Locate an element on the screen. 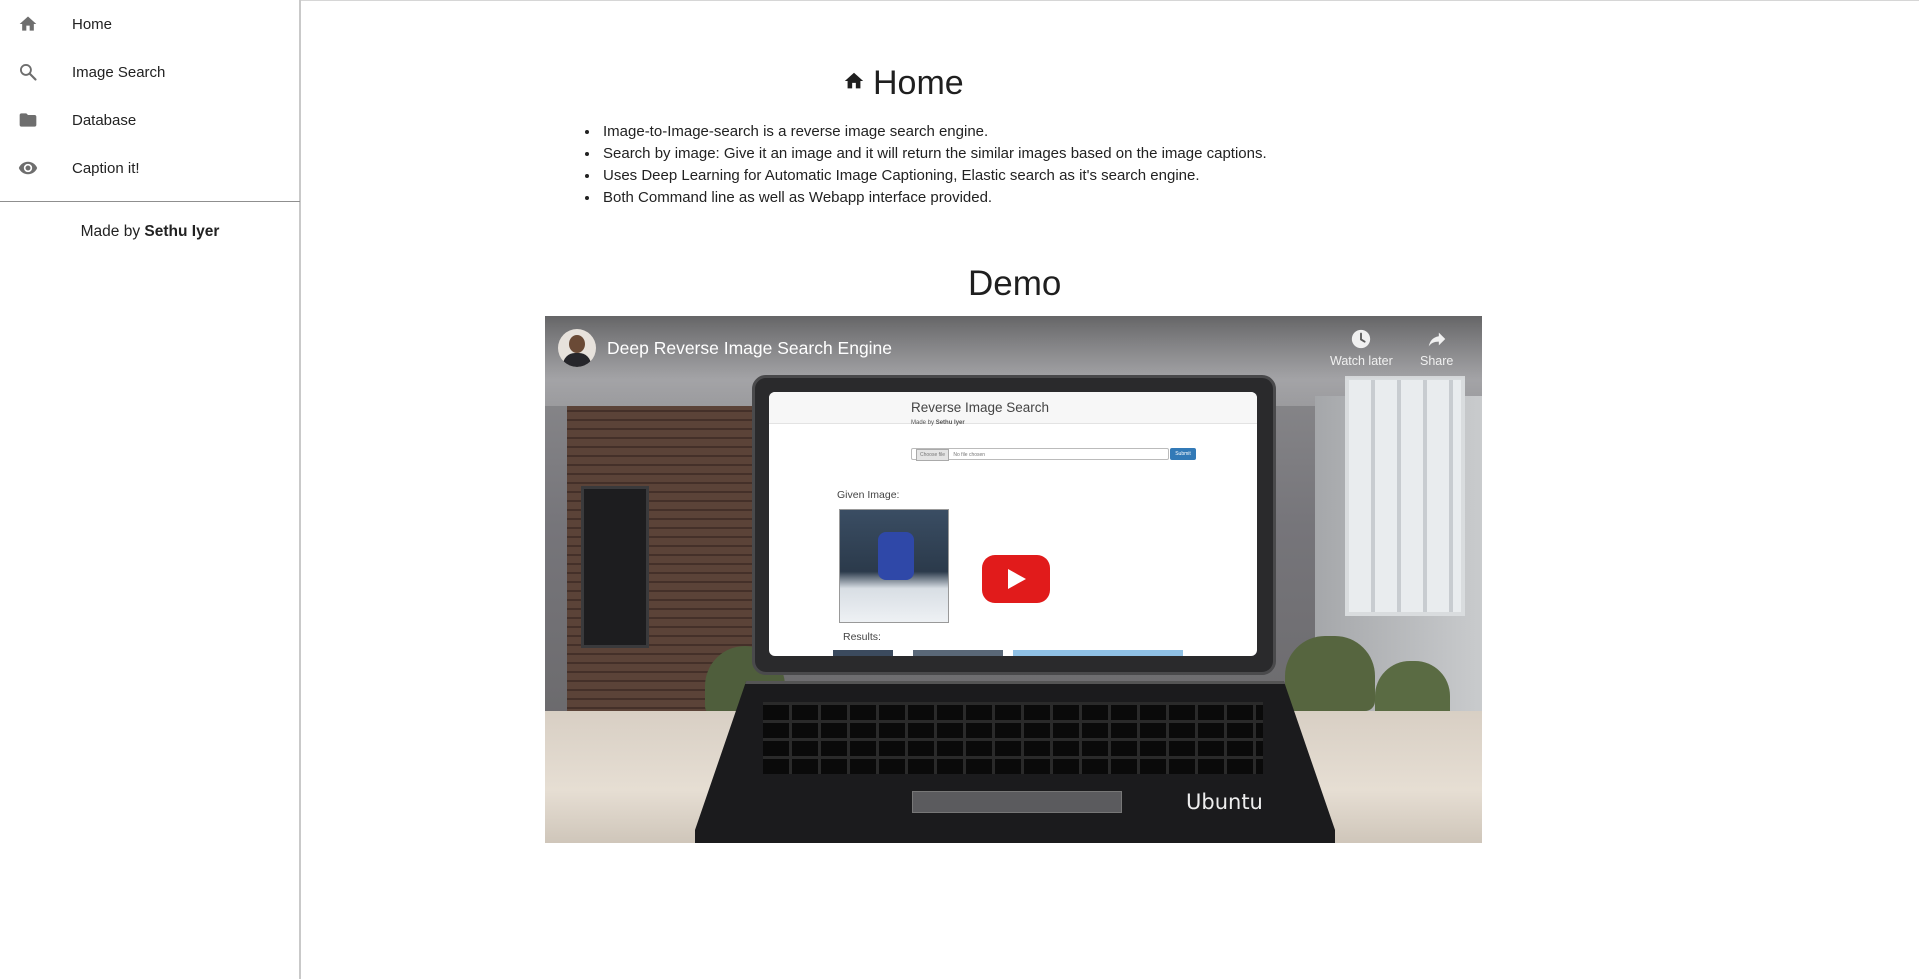 This screenshot has height=979, width=1919. share-icon is located at coordinates (1436, 339).